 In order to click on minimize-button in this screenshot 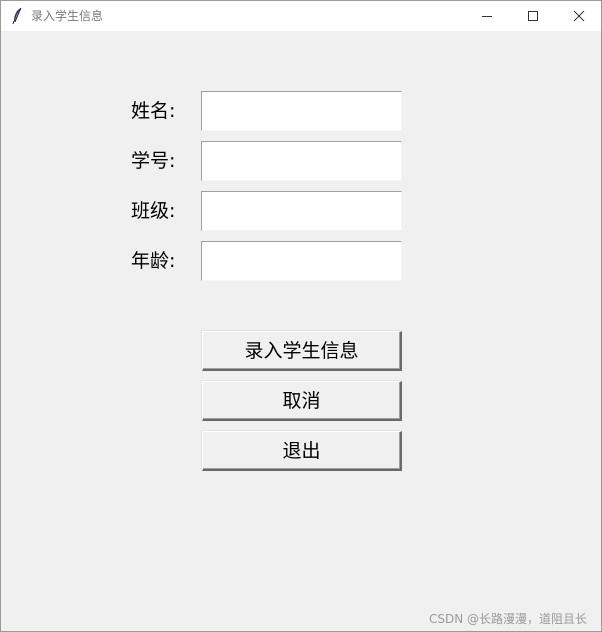, I will do `click(487, 16)`.